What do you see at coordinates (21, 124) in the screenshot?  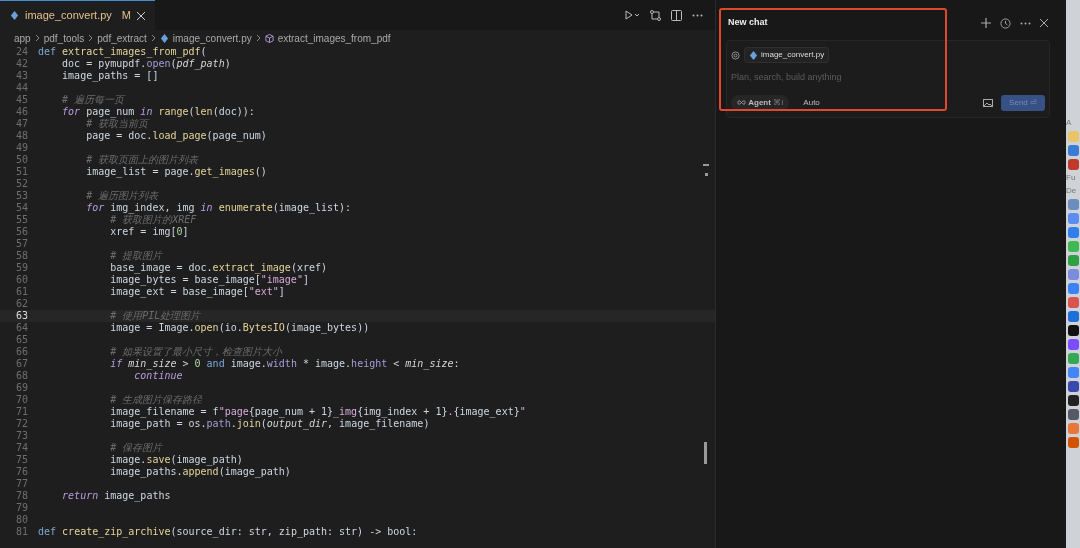 I see `line-number: 47` at bounding box center [21, 124].